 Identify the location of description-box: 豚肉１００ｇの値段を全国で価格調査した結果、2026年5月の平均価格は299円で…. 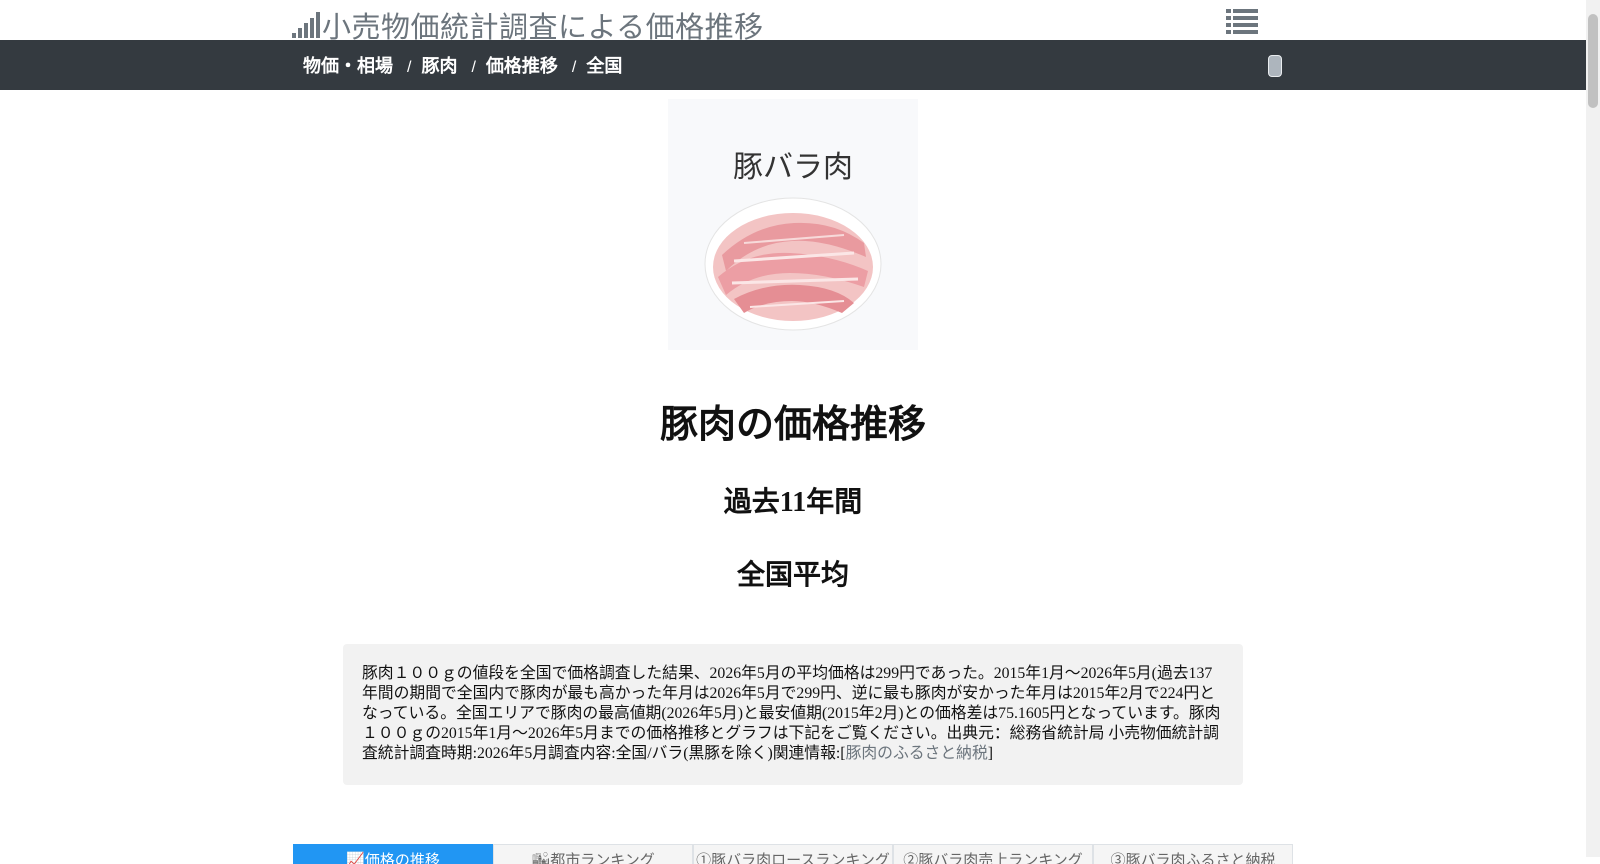
(793, 714).